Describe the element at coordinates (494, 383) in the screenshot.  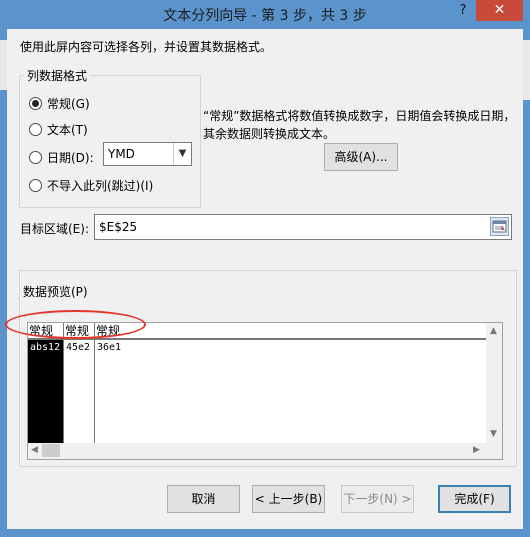
I see `vertical-scrollbar: ▲ ▼` at that location.